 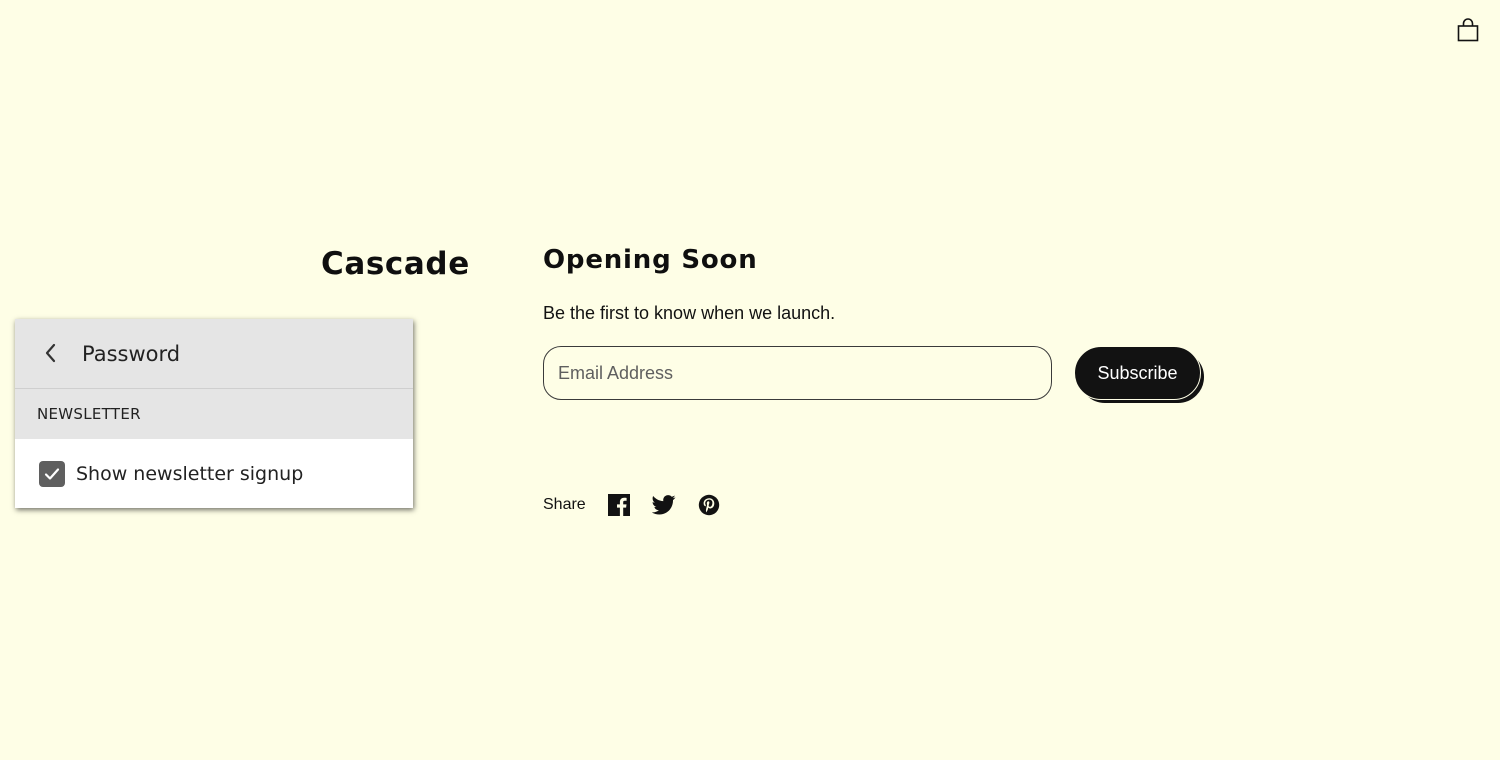 I want to click on panel-title: Password, so click(x=131, y=354).